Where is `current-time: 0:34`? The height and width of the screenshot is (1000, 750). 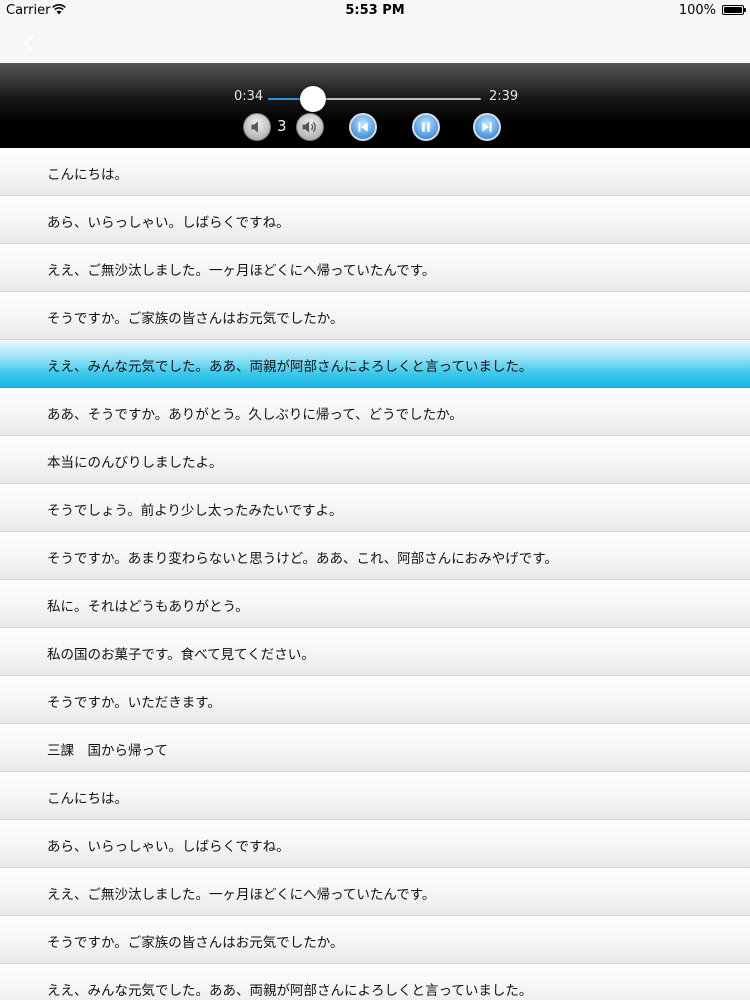
current-time: 0:34 is located at coordinates (249, 96).